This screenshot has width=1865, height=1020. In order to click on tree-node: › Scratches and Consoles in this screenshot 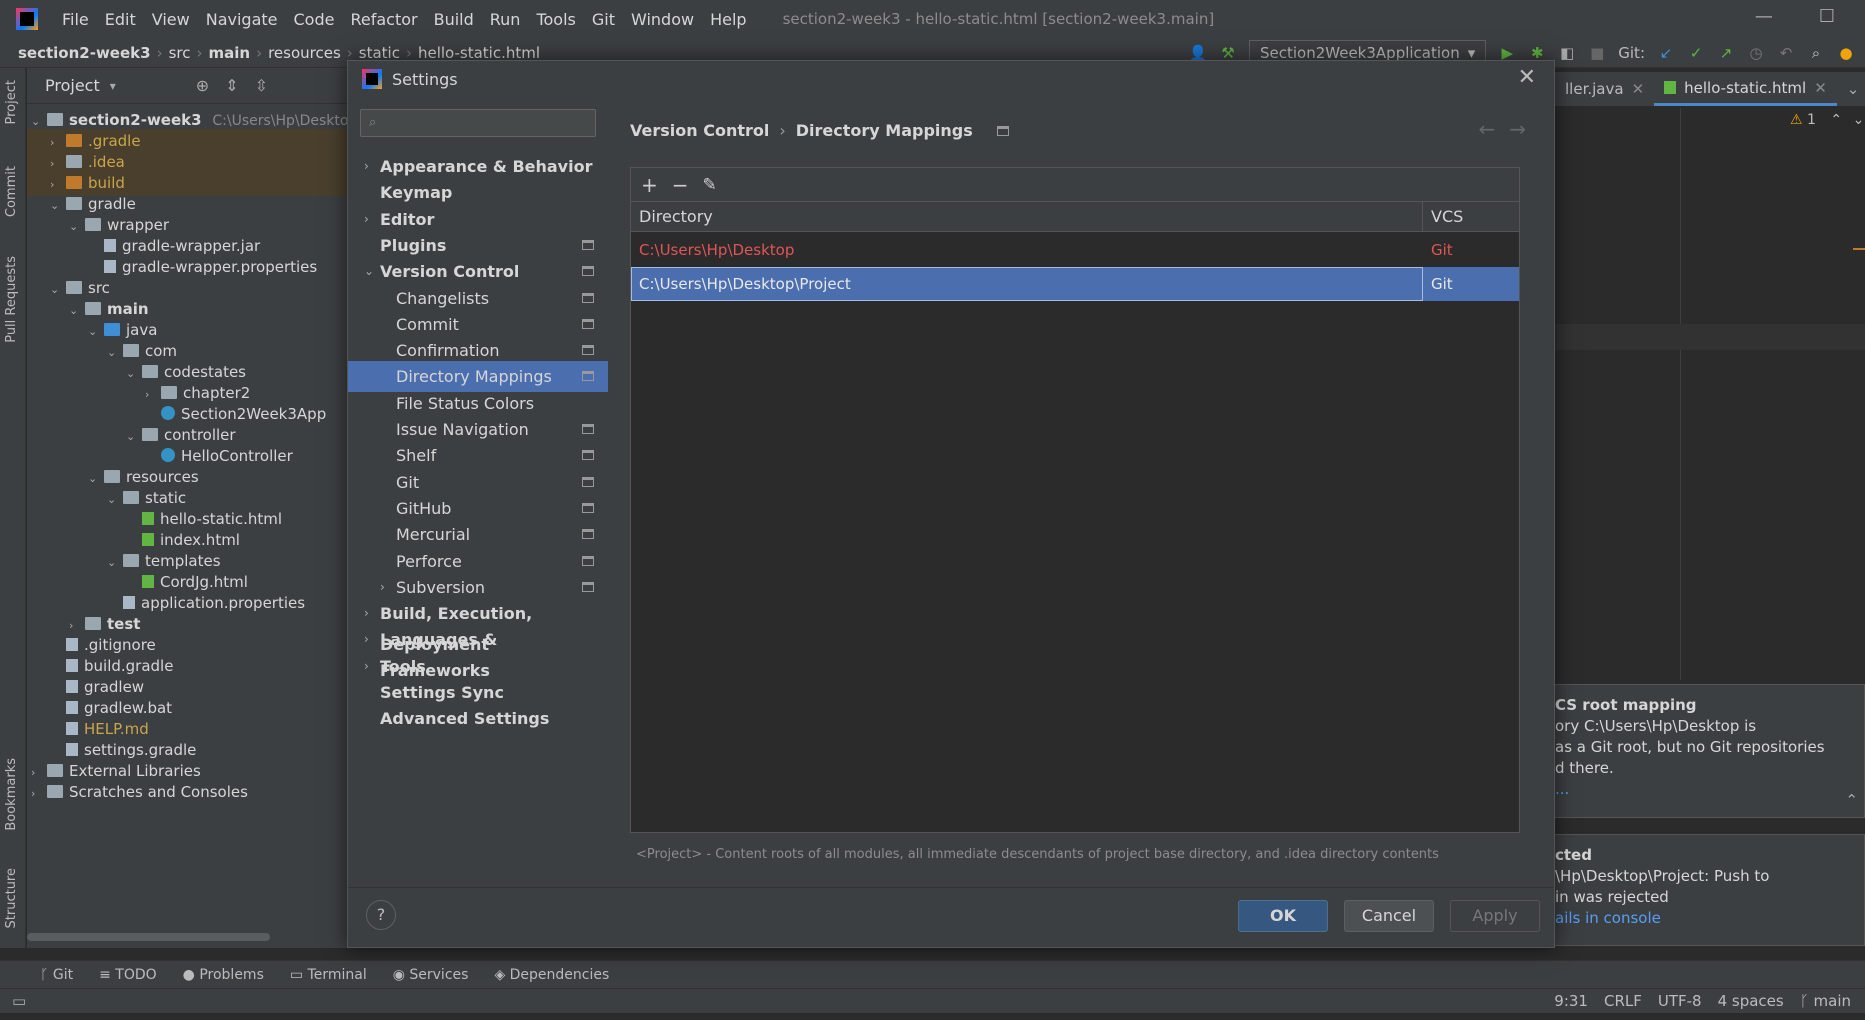, I will do `click(139, 792)`.